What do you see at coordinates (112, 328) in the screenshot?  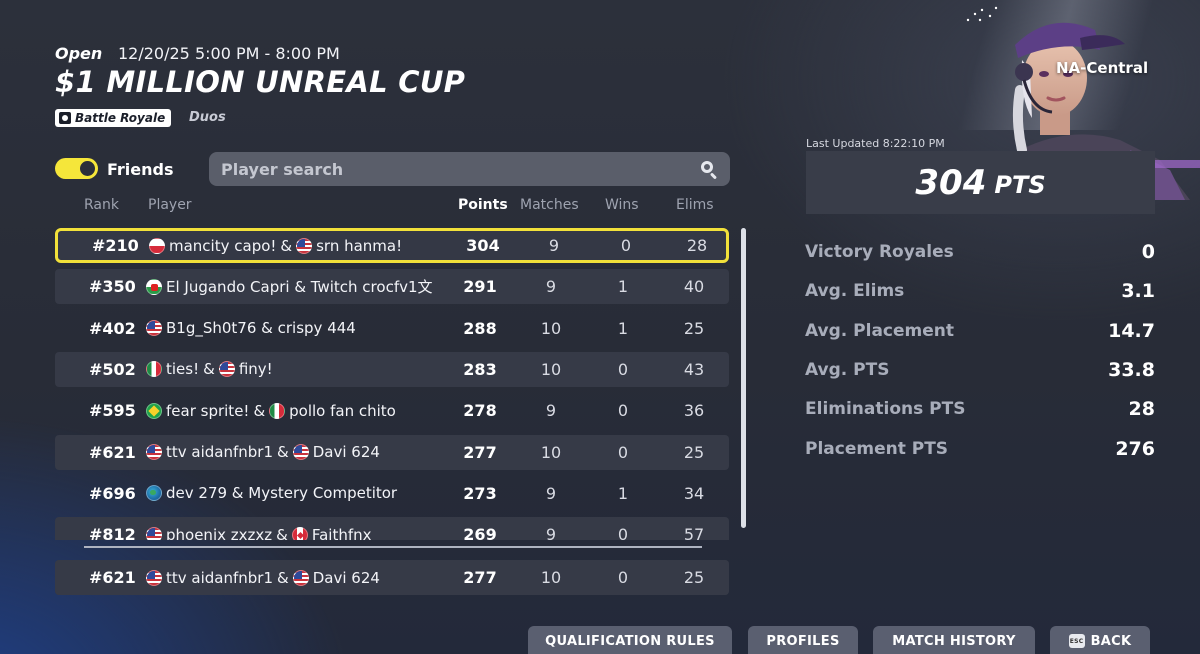 I see `rank-cell: #402` at bounding box center [112, 328].